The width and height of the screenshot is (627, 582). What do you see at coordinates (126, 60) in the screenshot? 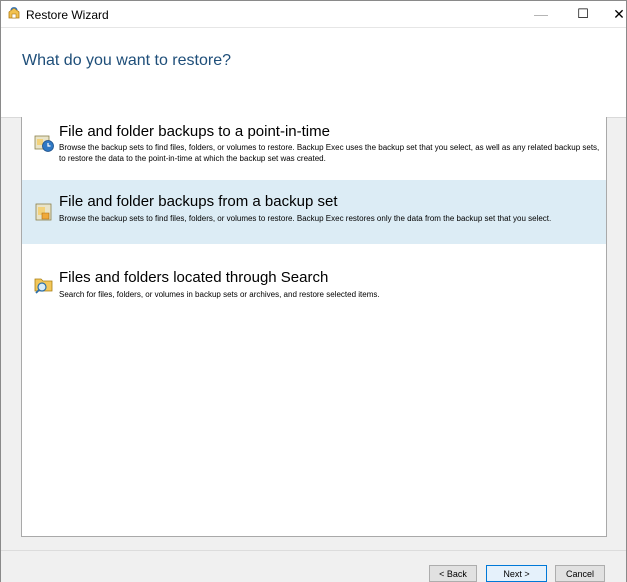
I see `page-title: What do you want to restore?` at bounding box center [126, 60].